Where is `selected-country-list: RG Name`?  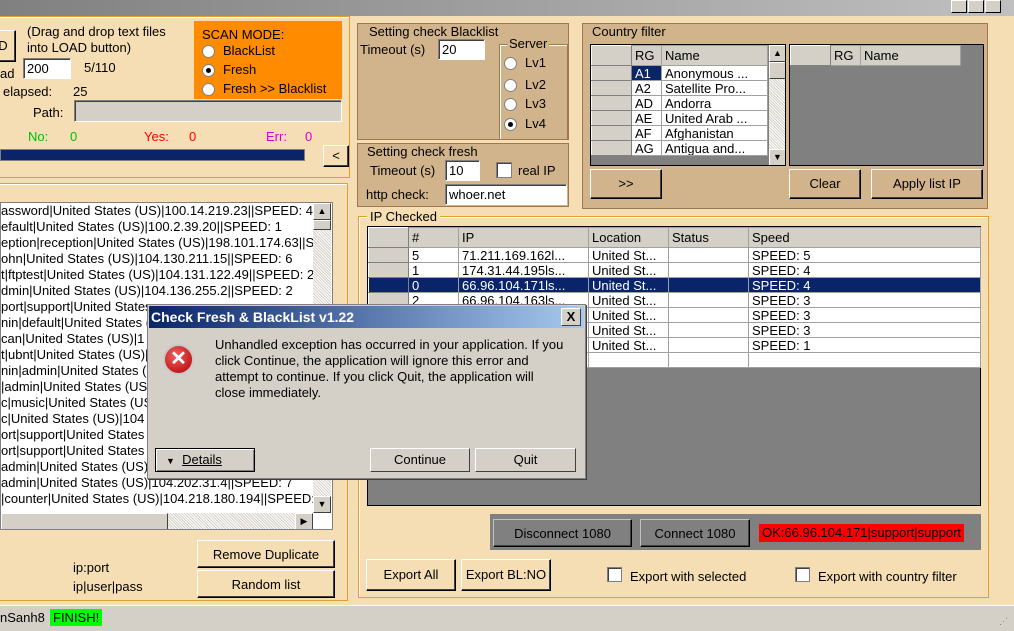
selected-country-list: RG Name is located at coordinates (886, 105).